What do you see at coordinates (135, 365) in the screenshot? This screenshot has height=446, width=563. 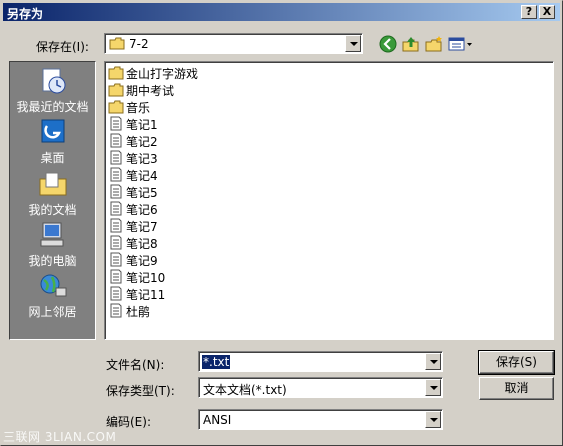 I see `filename-label: 文件名(N):` at bounding box center [135, 365].